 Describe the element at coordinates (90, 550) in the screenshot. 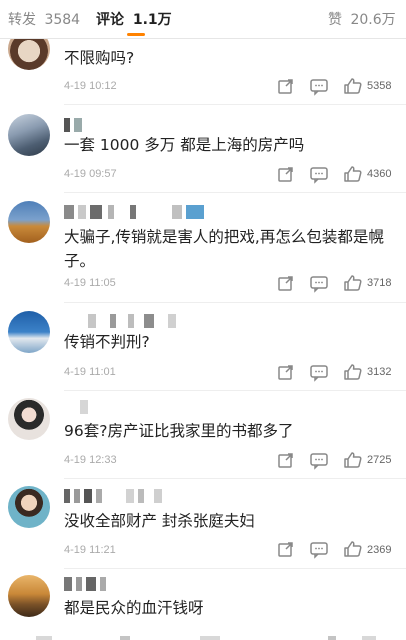

I see `comment-time: 4-19 11:21` at that location.